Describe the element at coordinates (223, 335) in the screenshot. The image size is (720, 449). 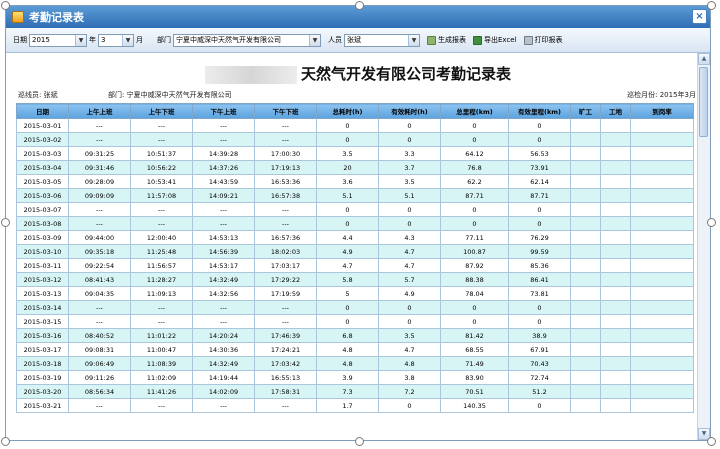
I see `table-cell: 14:20:24` at that location.